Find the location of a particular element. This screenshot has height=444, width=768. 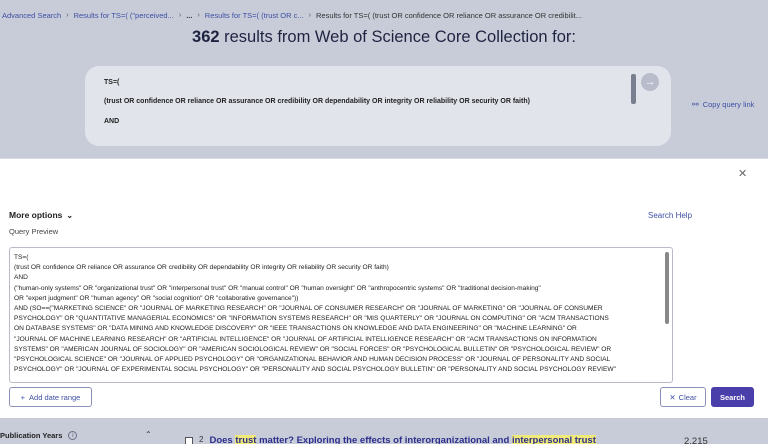

query-line: AND is located at coordinates (112, 121).